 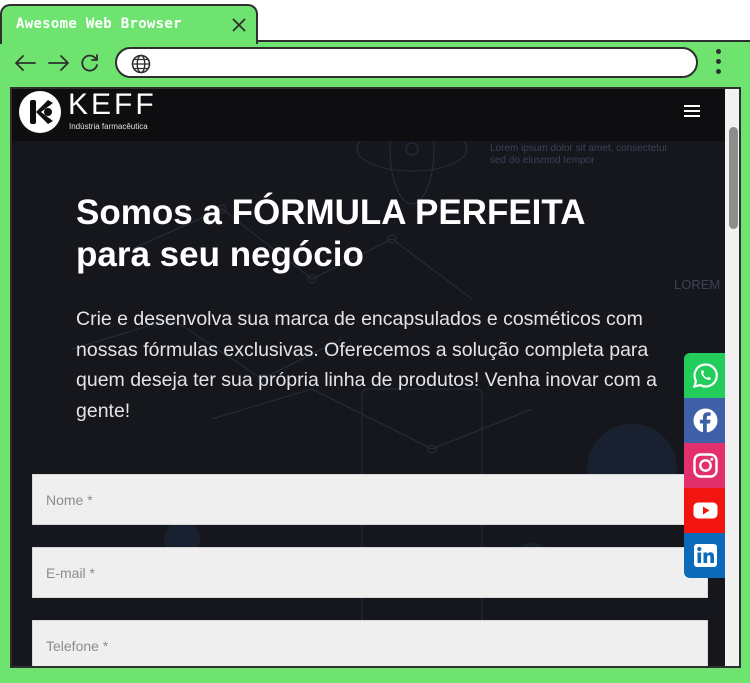 What do you see at coordinates (368, 115) in the screenshot?
I see `site-header: KEFF Indústria farmacêutica` at bounding box center [368, 115].